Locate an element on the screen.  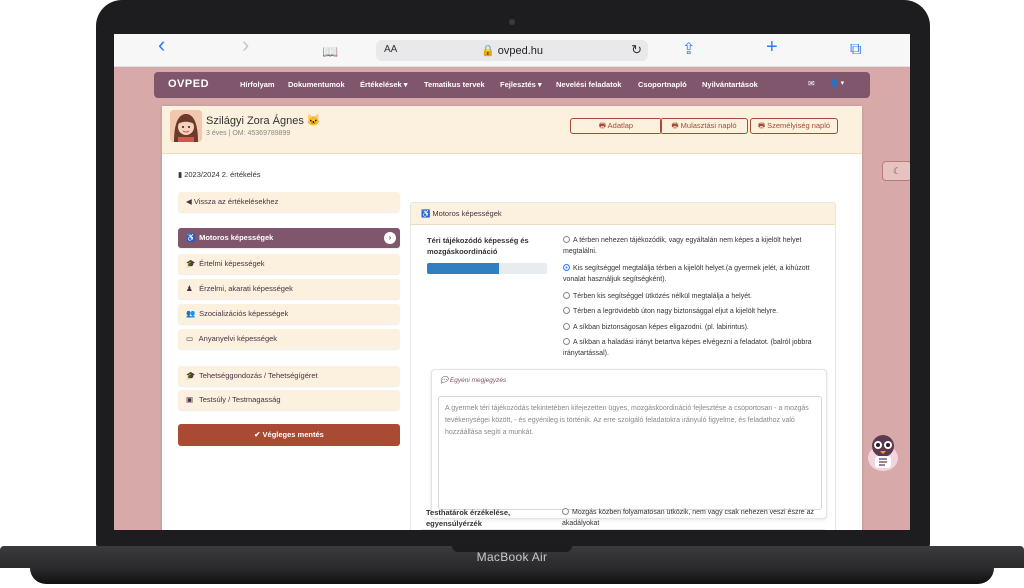
chevron-right-icon: › is located at coordinates (390, 238).